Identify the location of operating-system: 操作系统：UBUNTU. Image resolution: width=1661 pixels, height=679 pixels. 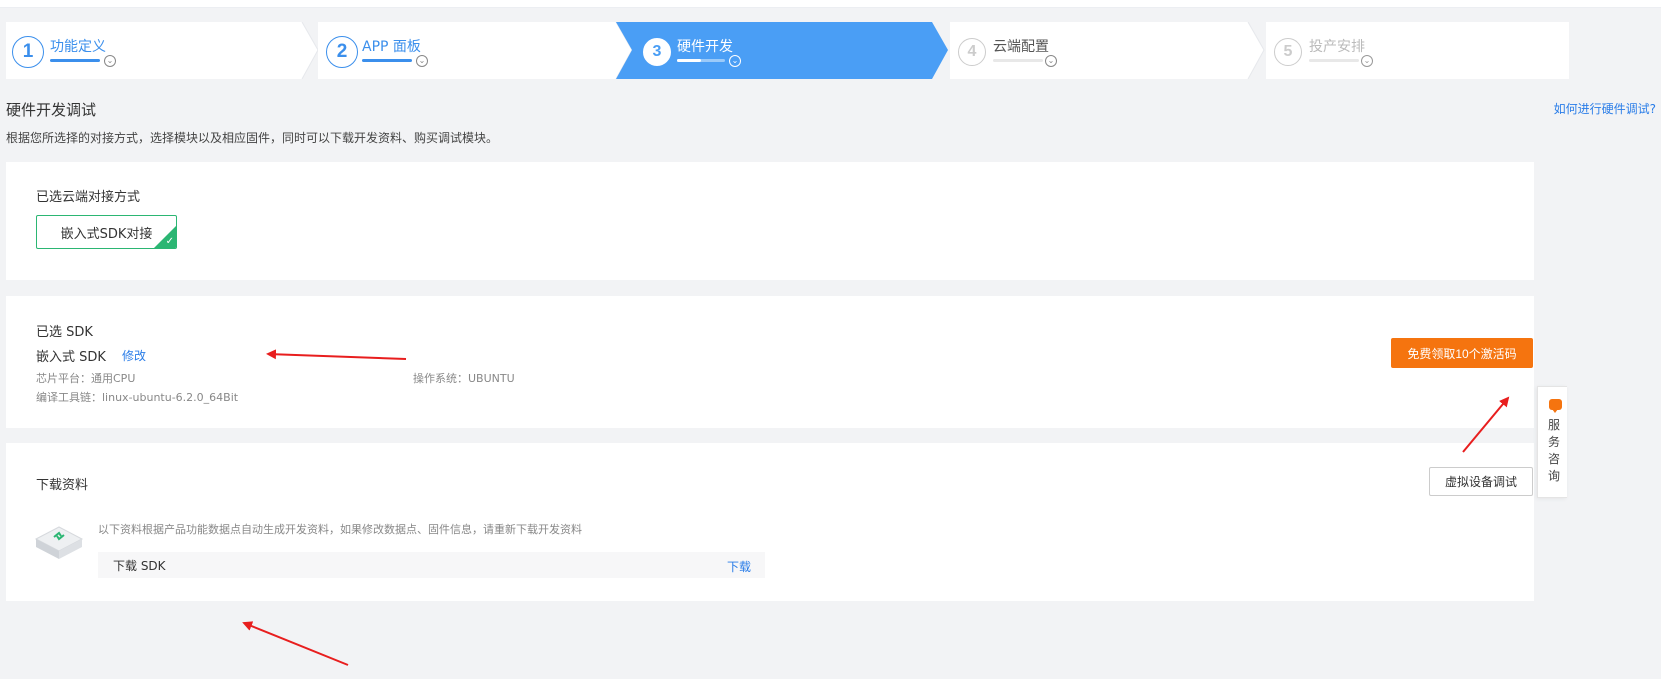
(464, 378).